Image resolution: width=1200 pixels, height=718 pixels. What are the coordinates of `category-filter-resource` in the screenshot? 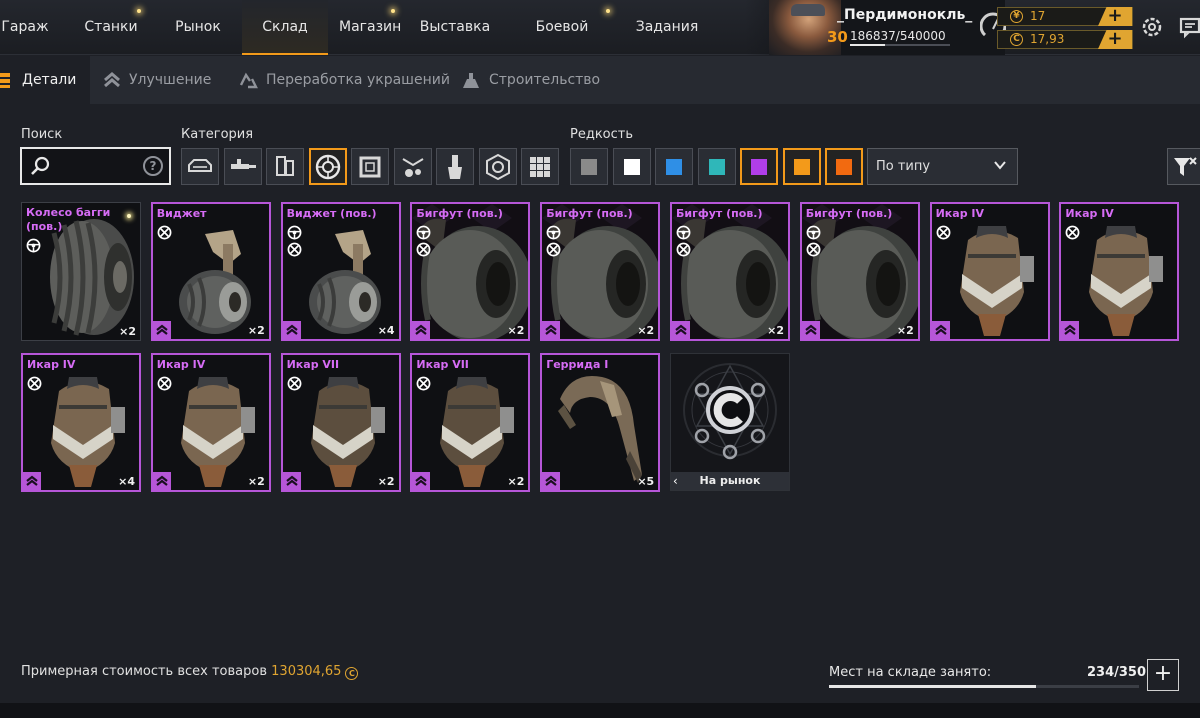 It's located at (497, 166).